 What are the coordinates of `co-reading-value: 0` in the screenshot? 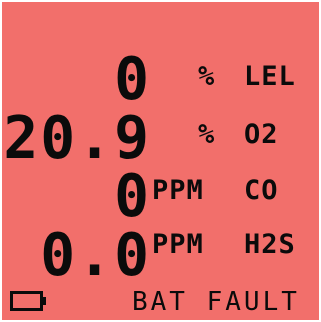 It's located at (132, 195).